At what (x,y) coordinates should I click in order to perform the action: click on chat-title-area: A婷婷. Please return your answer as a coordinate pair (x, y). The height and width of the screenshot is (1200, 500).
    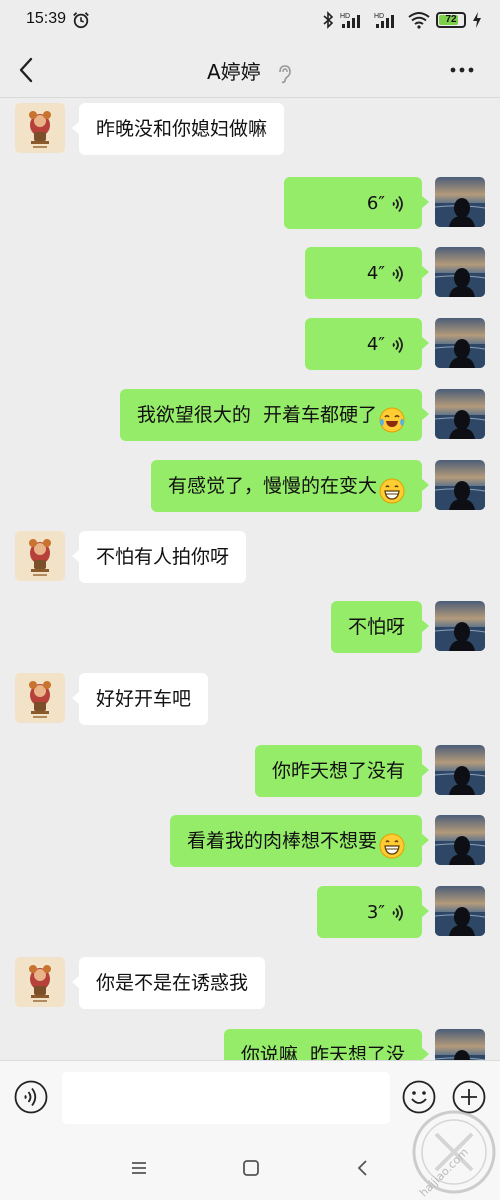
    Looking at the image, I should click on (250, 70).